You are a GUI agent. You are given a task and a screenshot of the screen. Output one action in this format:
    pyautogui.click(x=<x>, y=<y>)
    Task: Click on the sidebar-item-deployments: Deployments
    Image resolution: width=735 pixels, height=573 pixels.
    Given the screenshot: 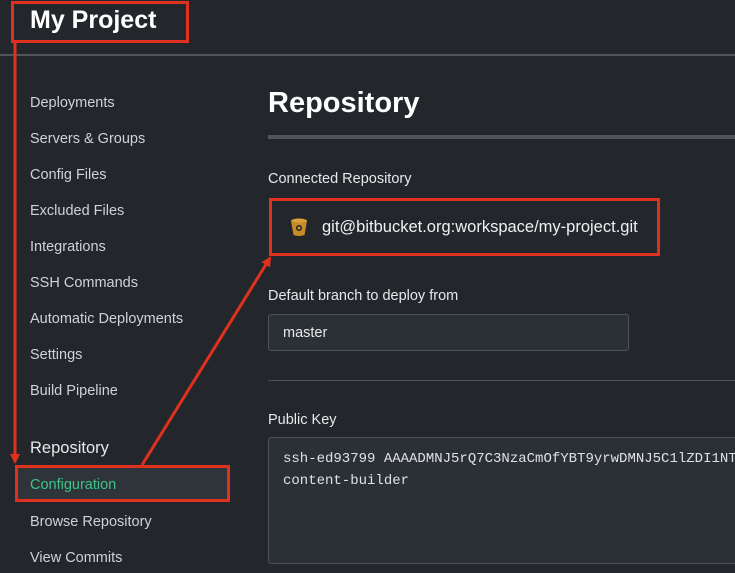 What is the action you would take?
    pyautogui.click(x=72, y=103)
    